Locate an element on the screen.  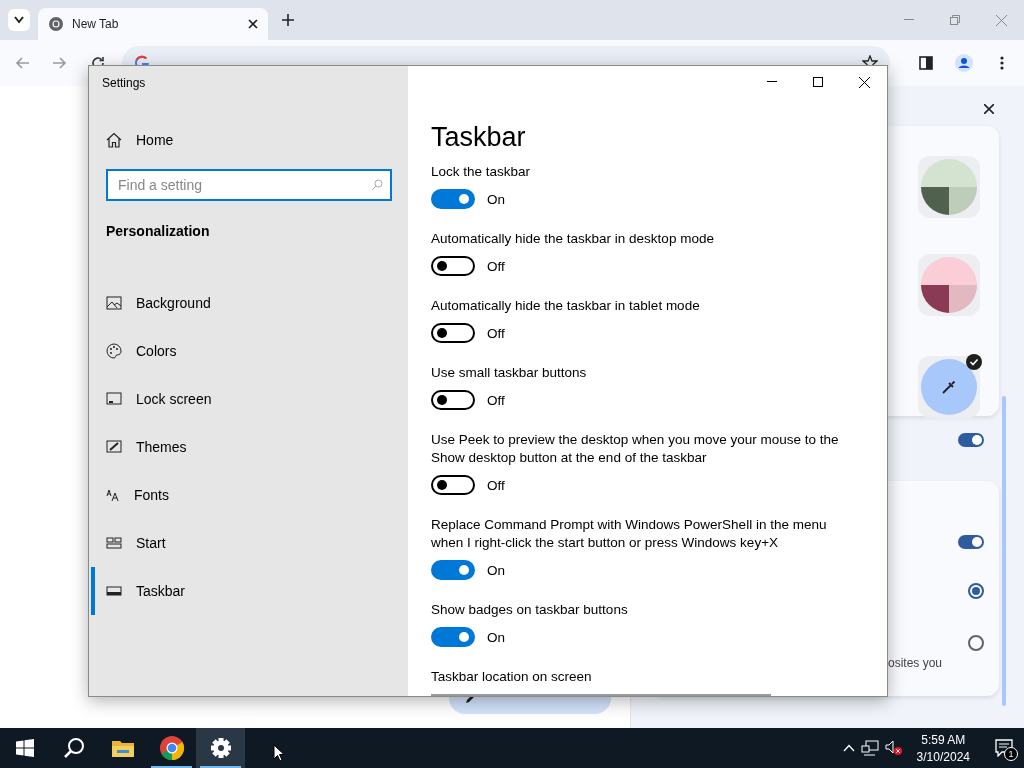
message-icon is located at coordinates (1004, 748).